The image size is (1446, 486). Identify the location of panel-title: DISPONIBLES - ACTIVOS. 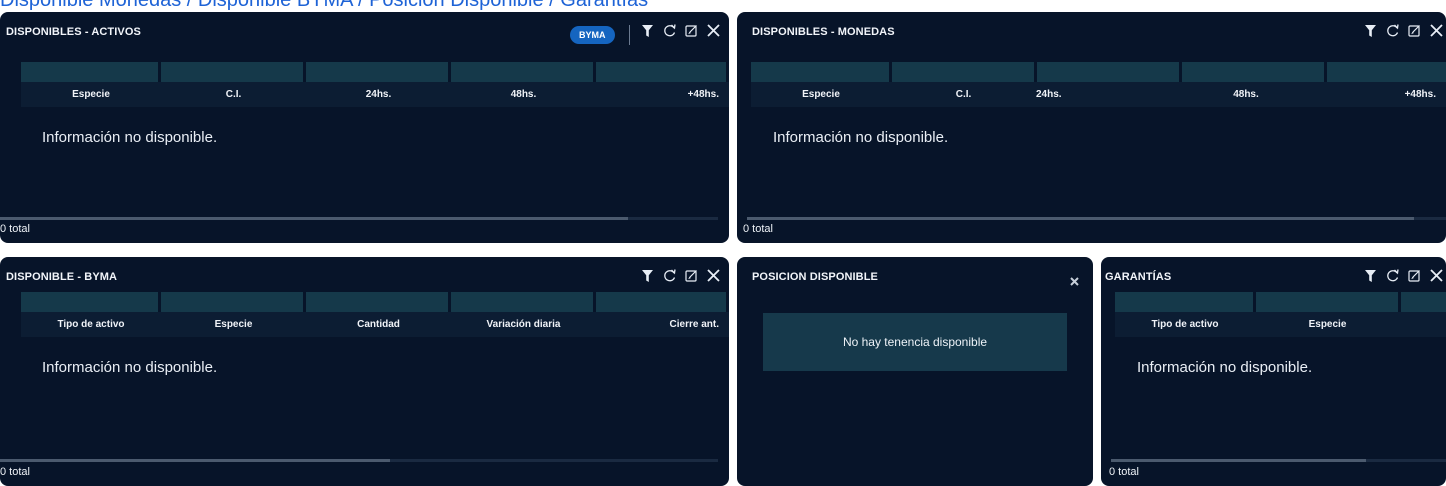
(73, 32).